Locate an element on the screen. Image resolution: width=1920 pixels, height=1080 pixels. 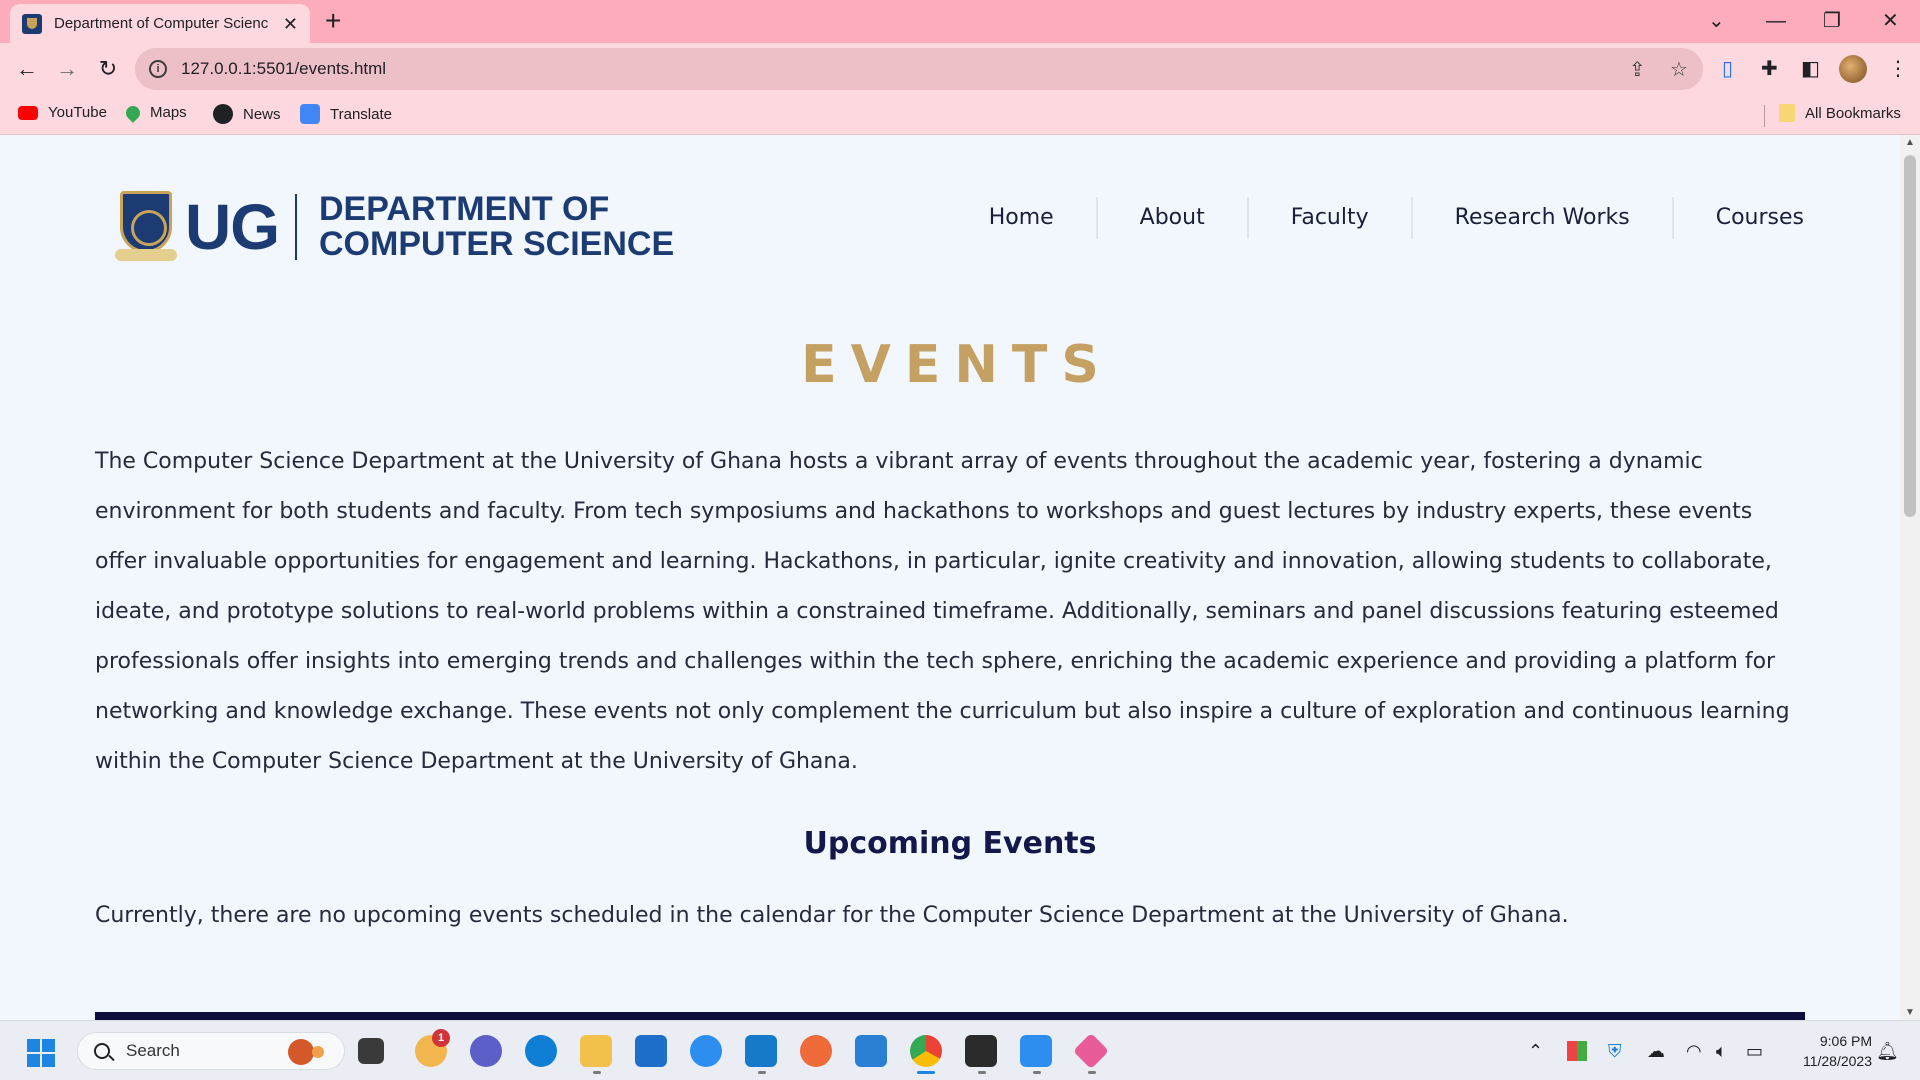
footer-top-bar is located at coordinates (950, 1016).